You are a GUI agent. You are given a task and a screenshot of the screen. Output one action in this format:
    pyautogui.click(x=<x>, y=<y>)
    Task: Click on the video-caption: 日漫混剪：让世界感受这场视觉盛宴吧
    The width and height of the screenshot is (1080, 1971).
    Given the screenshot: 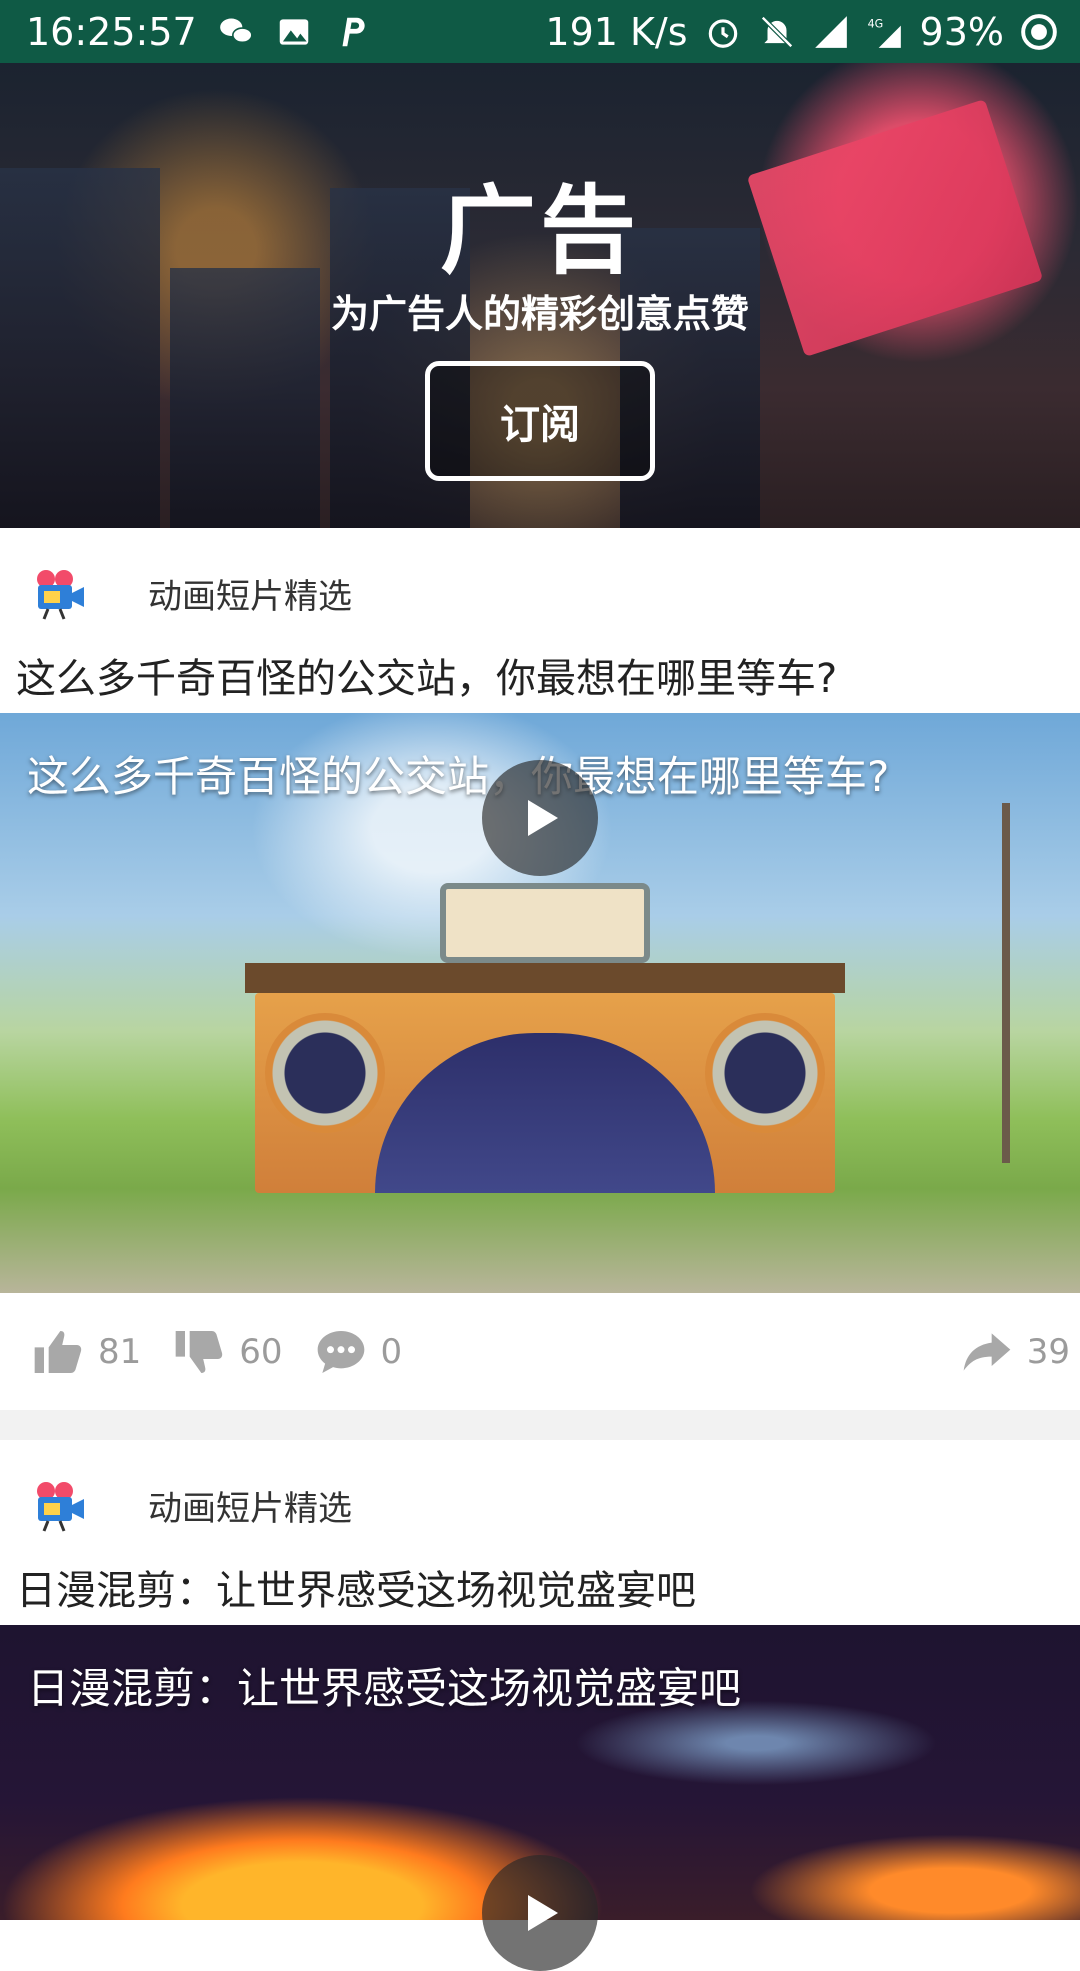 What is the action you would take?
    pyautogui.click(x=384, y=1688)
    